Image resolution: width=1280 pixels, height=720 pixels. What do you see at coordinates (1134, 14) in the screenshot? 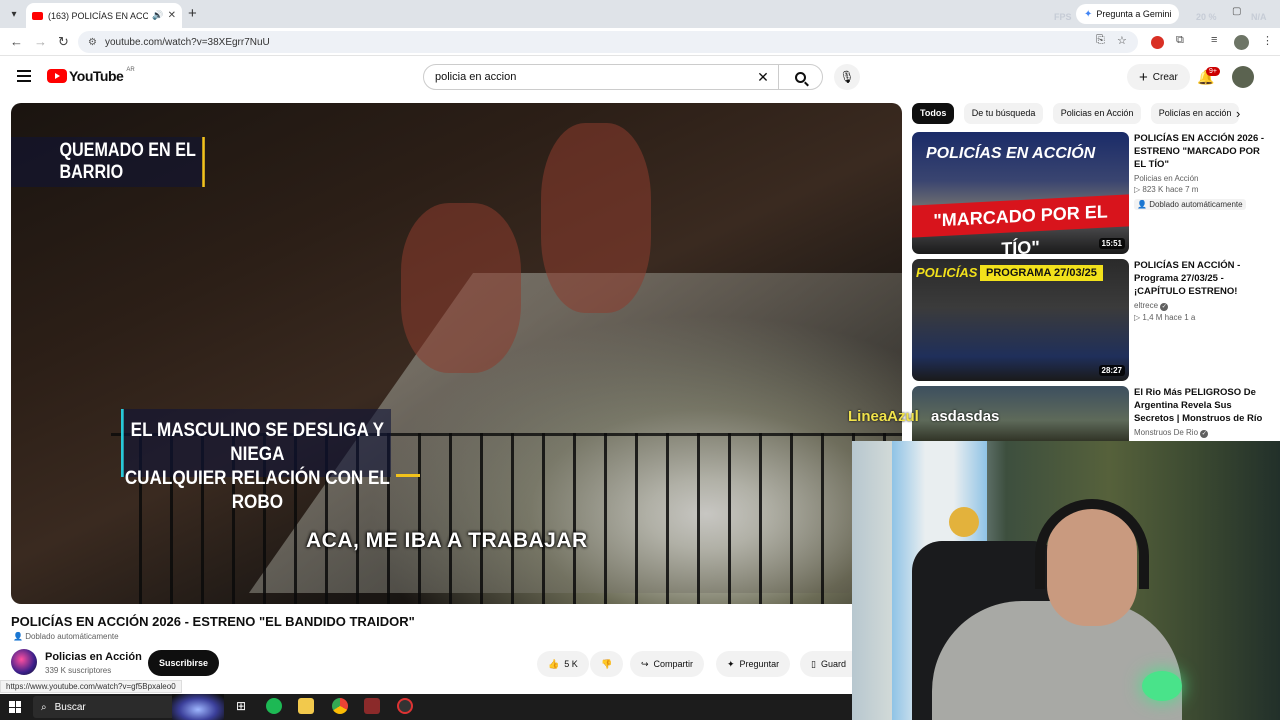
I see `gemini-label: Pregunta a Gemini` at bounding box center [1134, 14].